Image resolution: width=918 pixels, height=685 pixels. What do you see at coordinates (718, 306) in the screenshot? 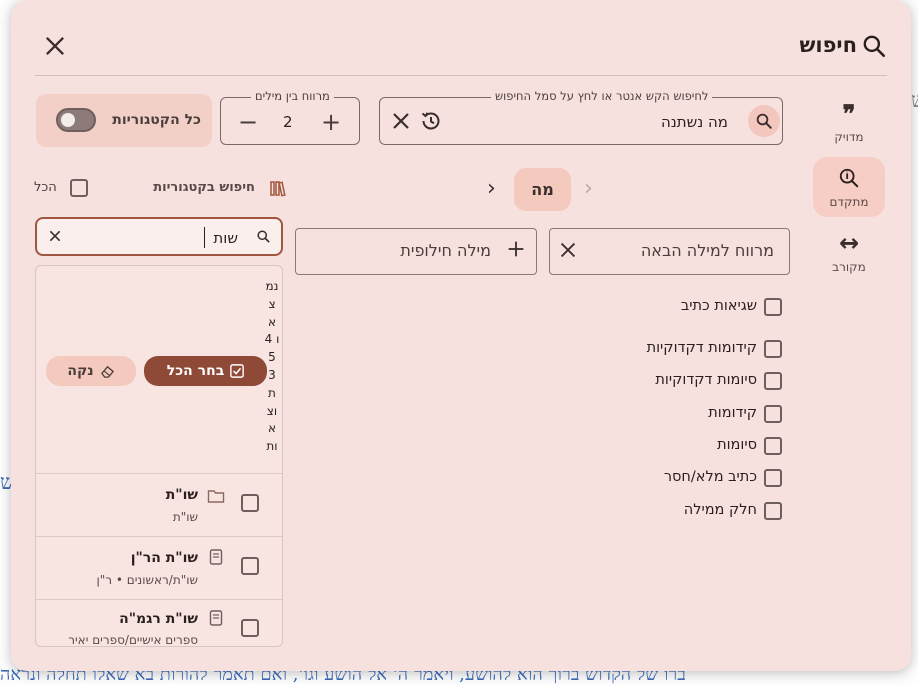
I see `option-spelling-errors-label: שגיאות כתיב` at bounding box center [718, 306].